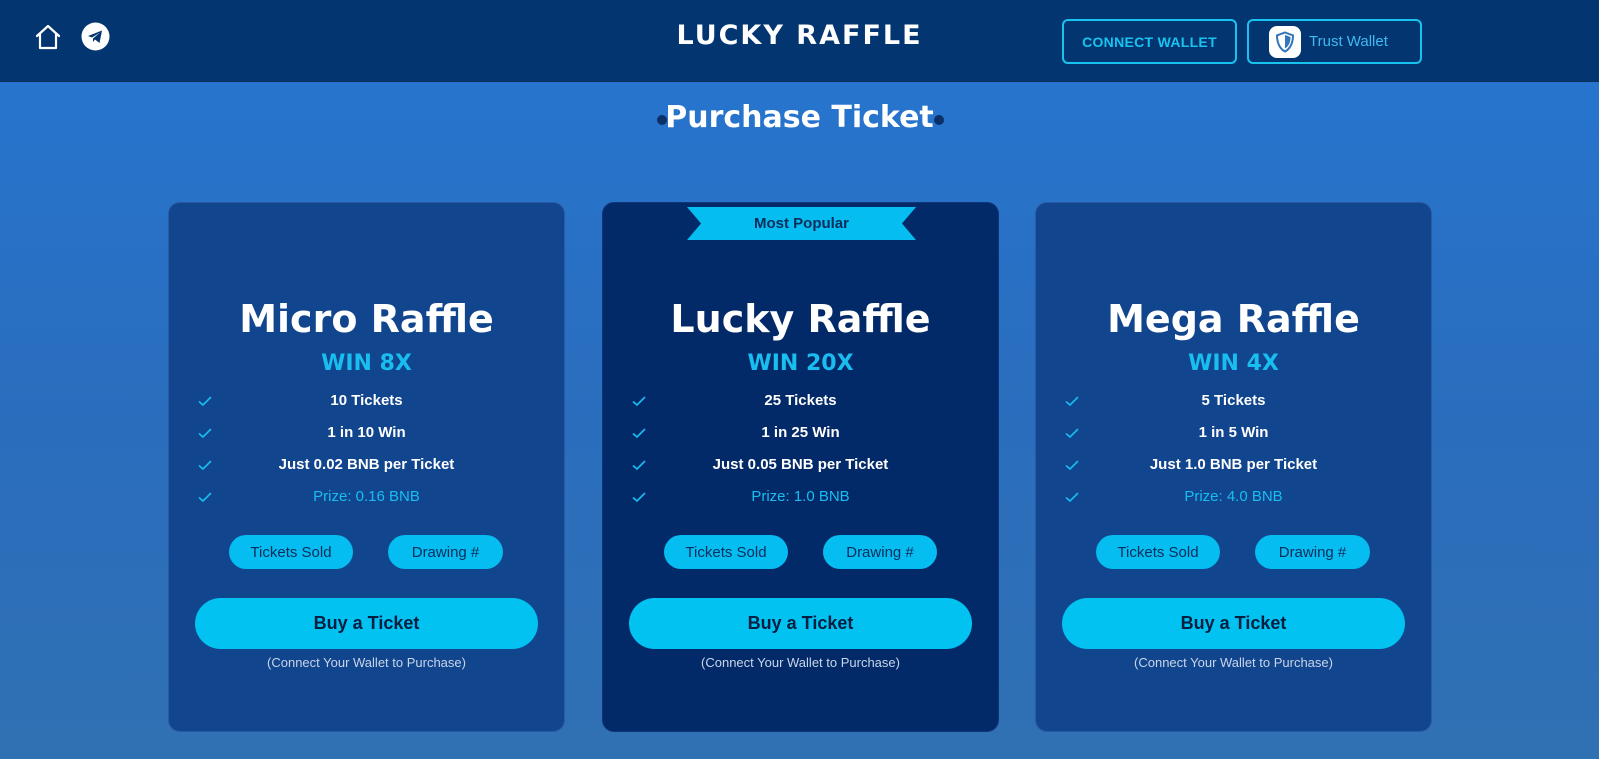 This screenshot has width=1599, height=759. I want to click on card-title: Micro Raffle, so click(366, 319).